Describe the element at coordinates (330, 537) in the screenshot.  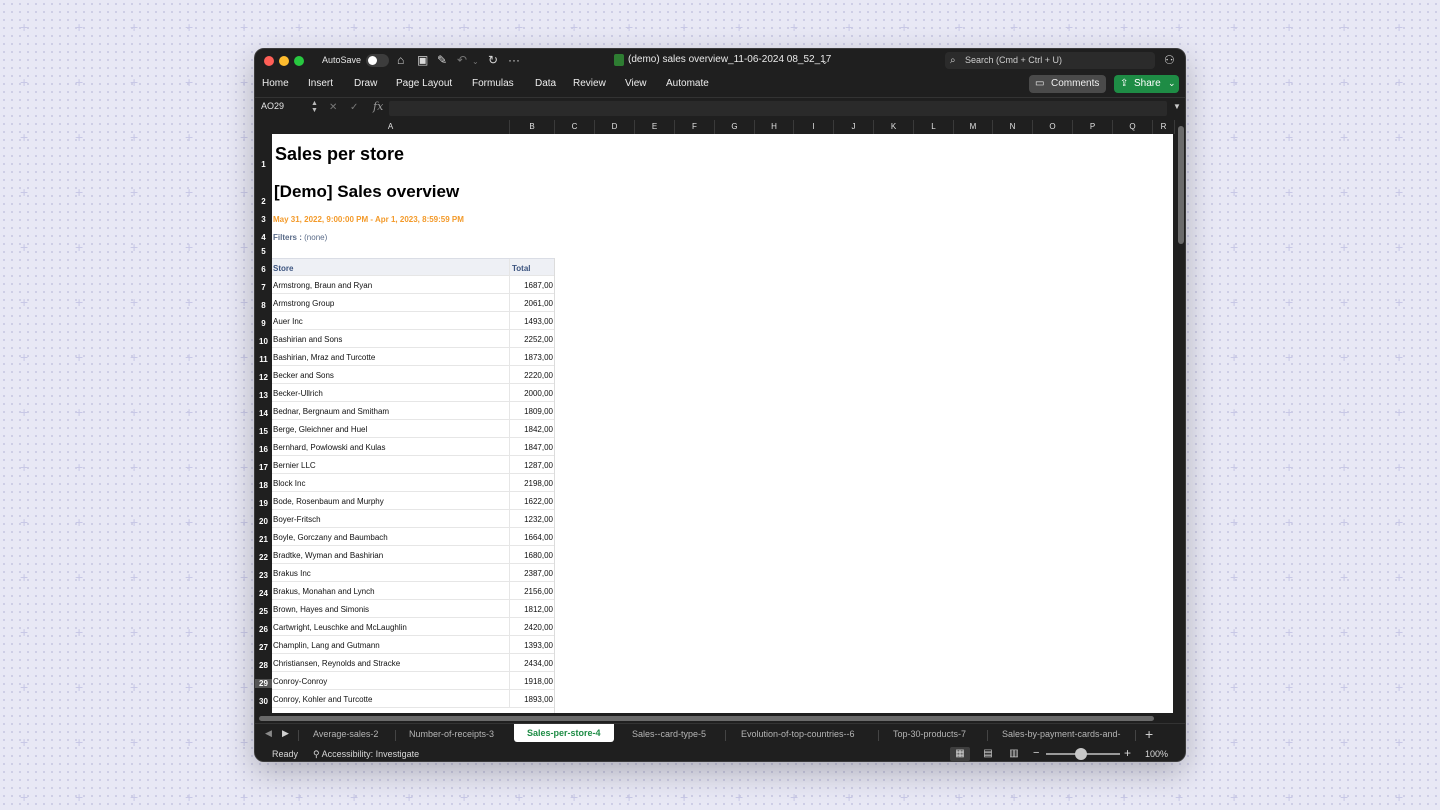
I see `store-cell: Boyle, Gorczany and Baumbach` at that location.